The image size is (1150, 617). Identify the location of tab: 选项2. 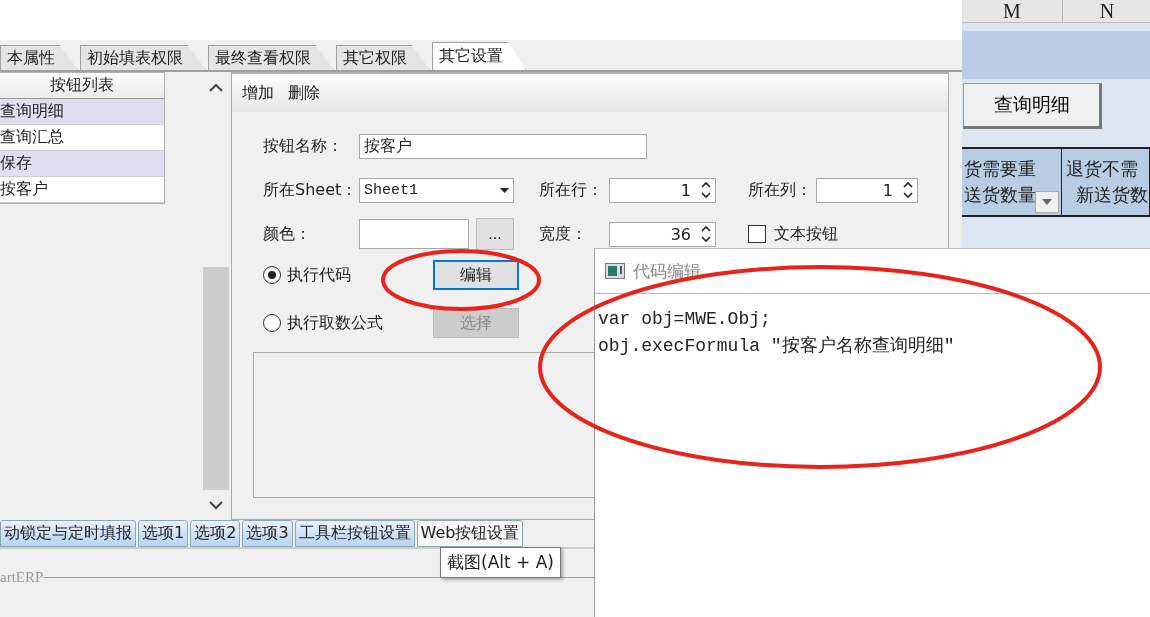
(215, 533).